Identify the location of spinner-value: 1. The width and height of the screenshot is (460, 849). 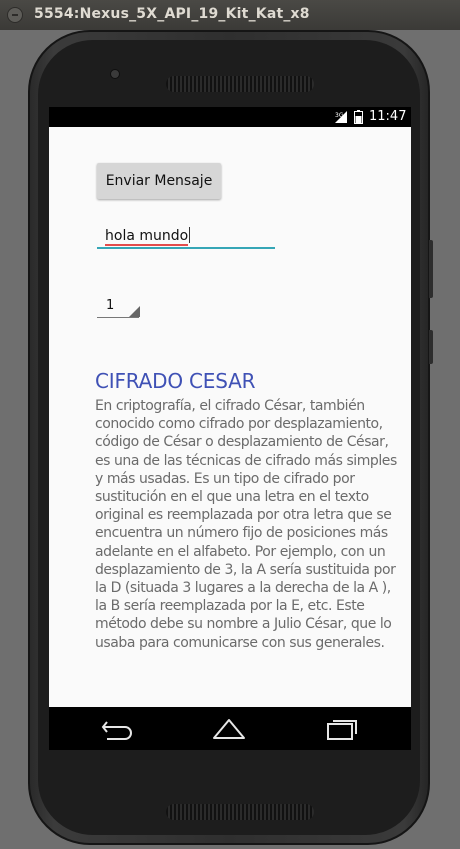
(110, 305).